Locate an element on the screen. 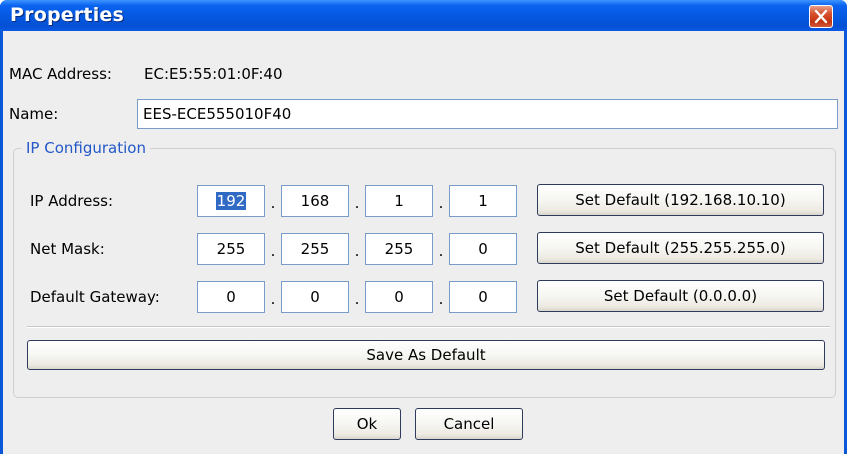 Image resolution: width=847 pixels, height=454 pixels. net-mask-octet-3: 255 is located at coordinates (399, 249).